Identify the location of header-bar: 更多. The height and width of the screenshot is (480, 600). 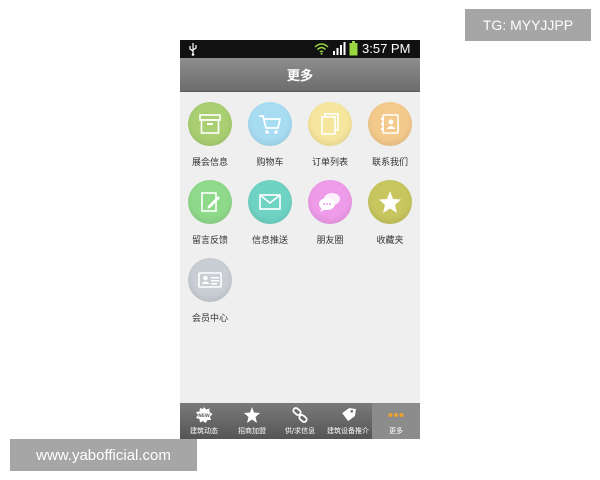
(300, 75).